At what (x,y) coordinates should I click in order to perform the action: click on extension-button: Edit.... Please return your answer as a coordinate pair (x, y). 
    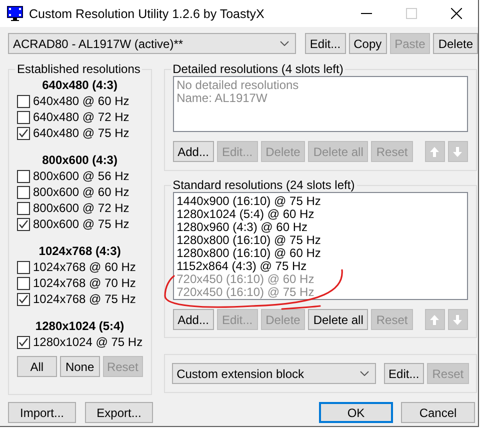
    Looking at the image, I should click on (404, 373).